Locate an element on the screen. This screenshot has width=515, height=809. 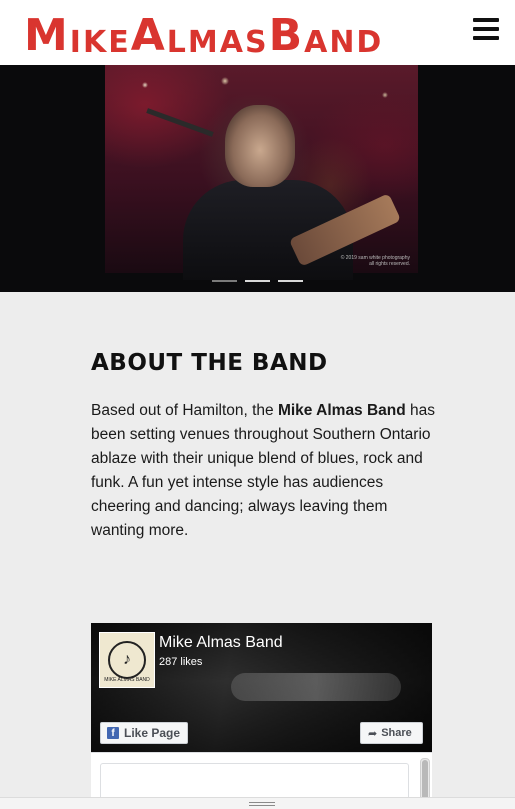
site-header: M IKE A LMAS B AND is located at coordinates (257, 32).